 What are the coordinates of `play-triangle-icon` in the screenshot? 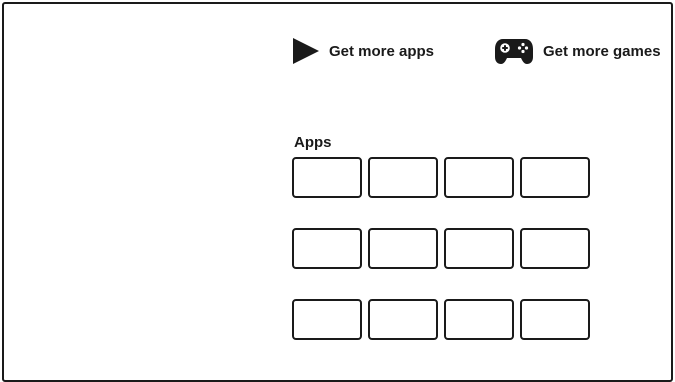 It's located at (306, 51).